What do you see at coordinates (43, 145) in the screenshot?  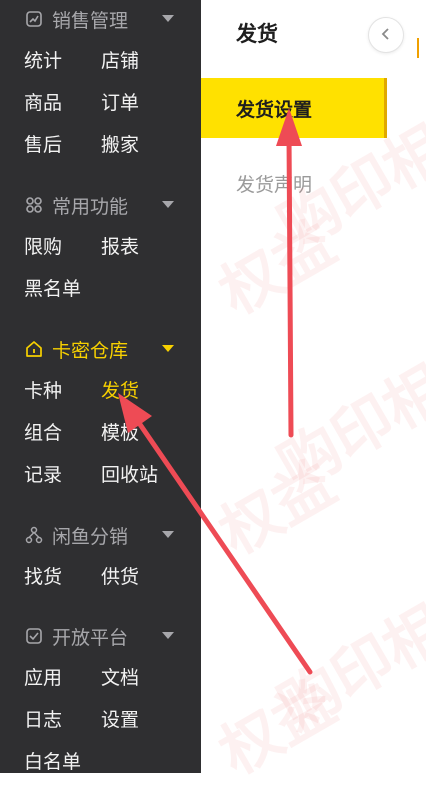 I see `sidebar-item-after-sales: 售后` at bounding box center [43, 145].